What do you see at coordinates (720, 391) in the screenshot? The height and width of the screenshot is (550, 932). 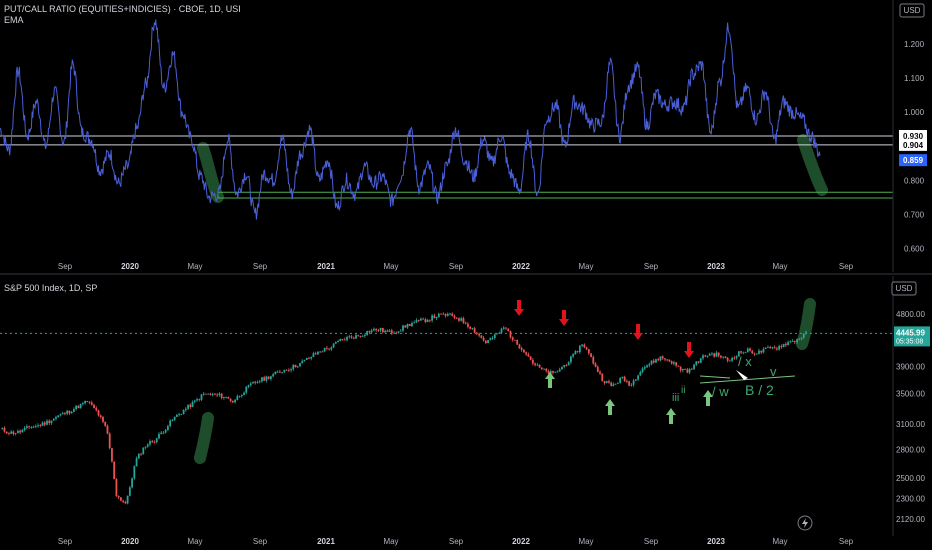 I see `wave-label: / w` at bounding box center [720, 391].